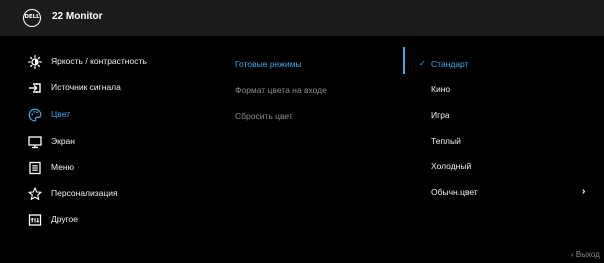 Image resolution: width=604 pixels, height=263 pixels. I want to click on menu-icon, so click(35, 168).